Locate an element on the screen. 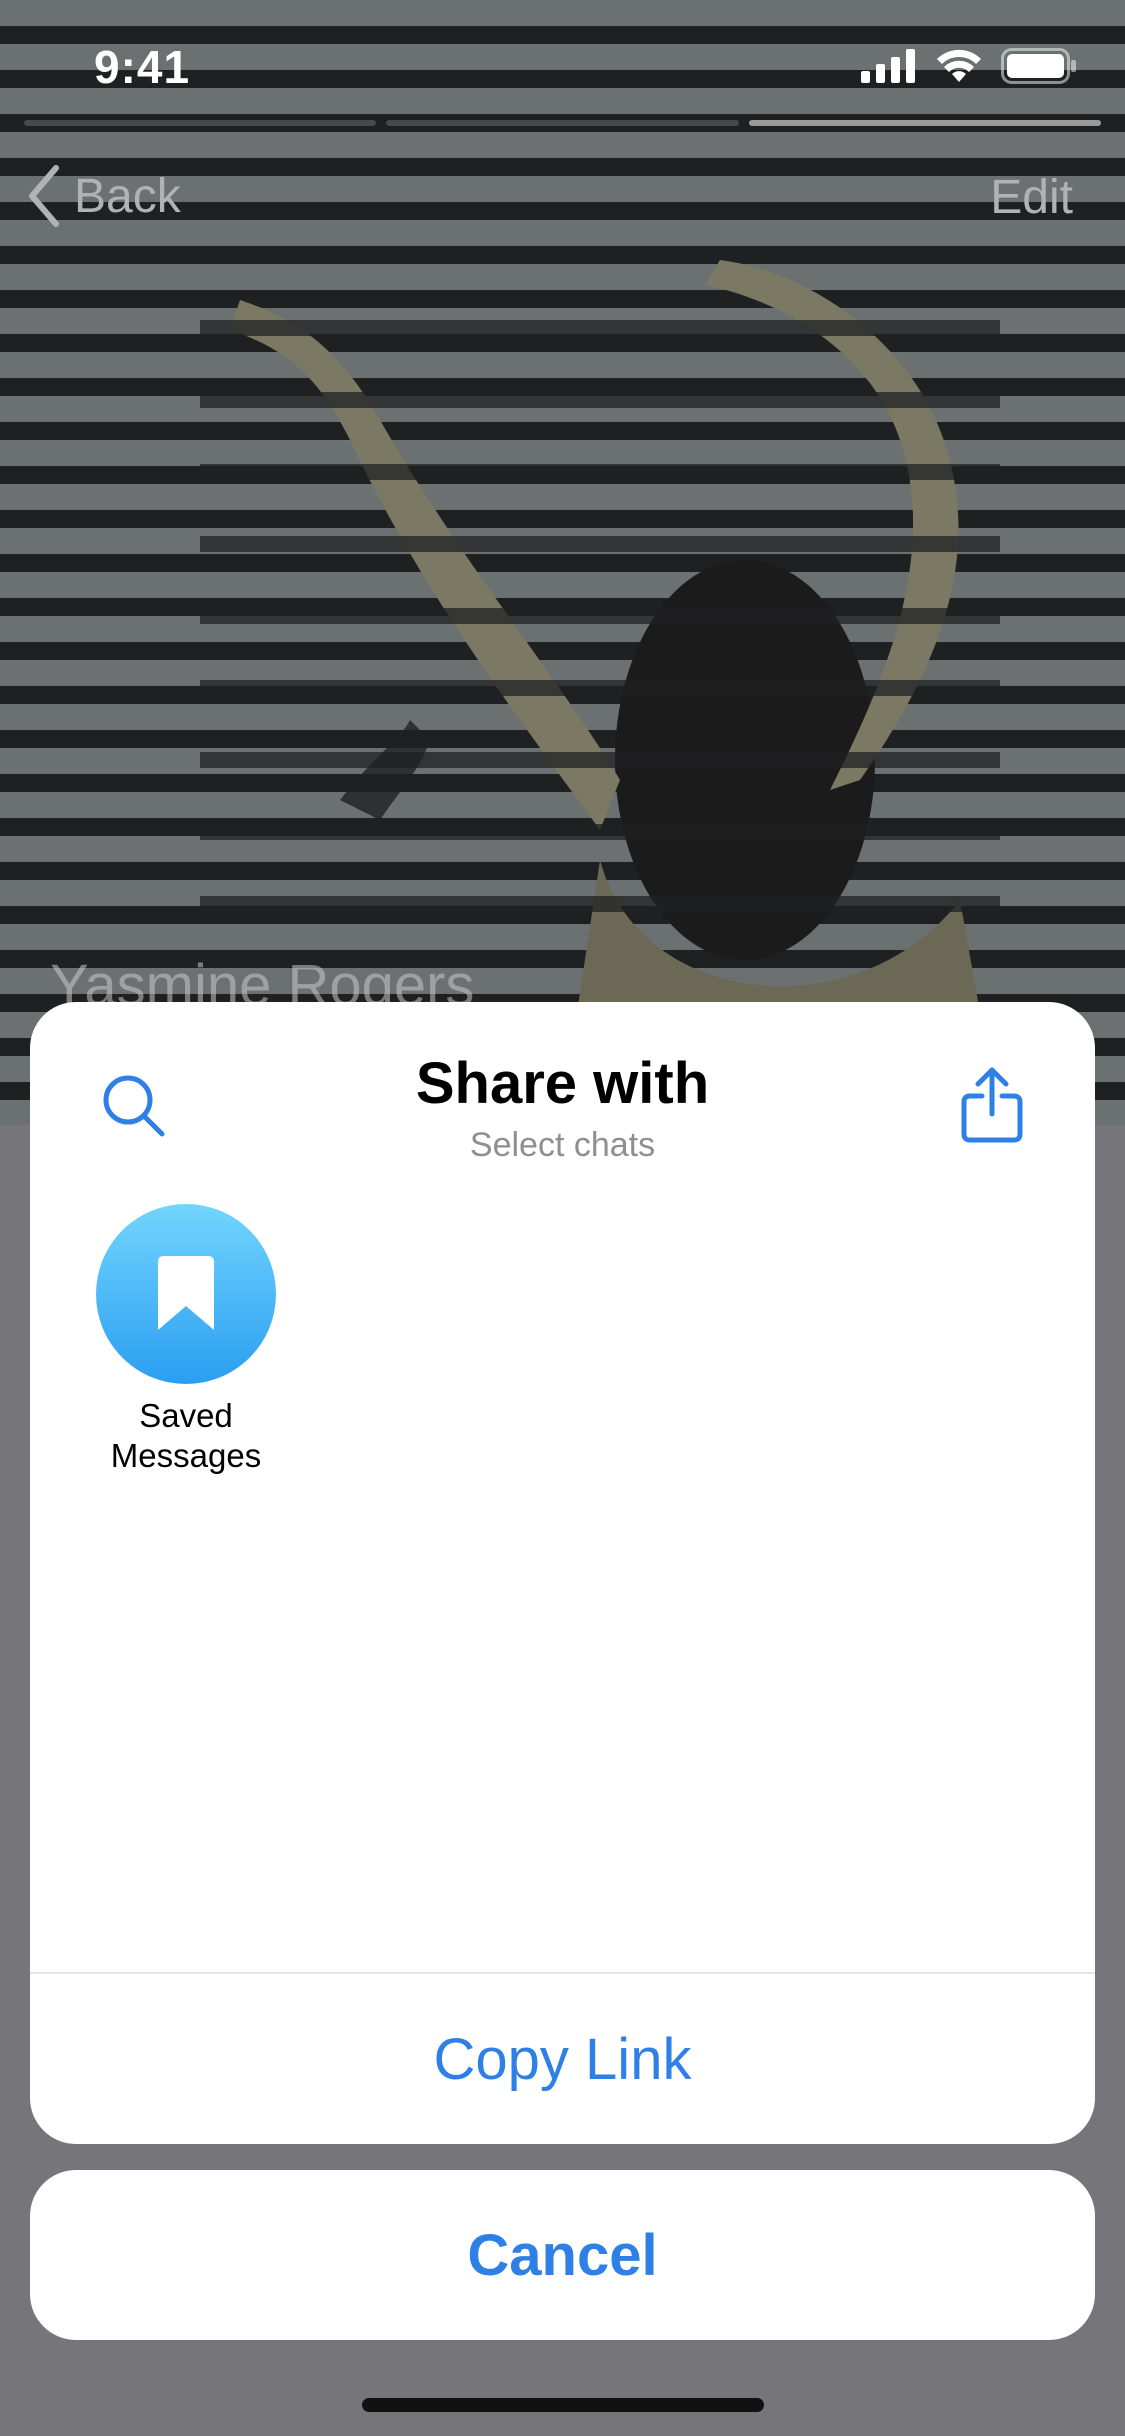 Image resolution: width=1125 pixels, height=2436 pixels. story-progress is located at coordinates (562, 123).